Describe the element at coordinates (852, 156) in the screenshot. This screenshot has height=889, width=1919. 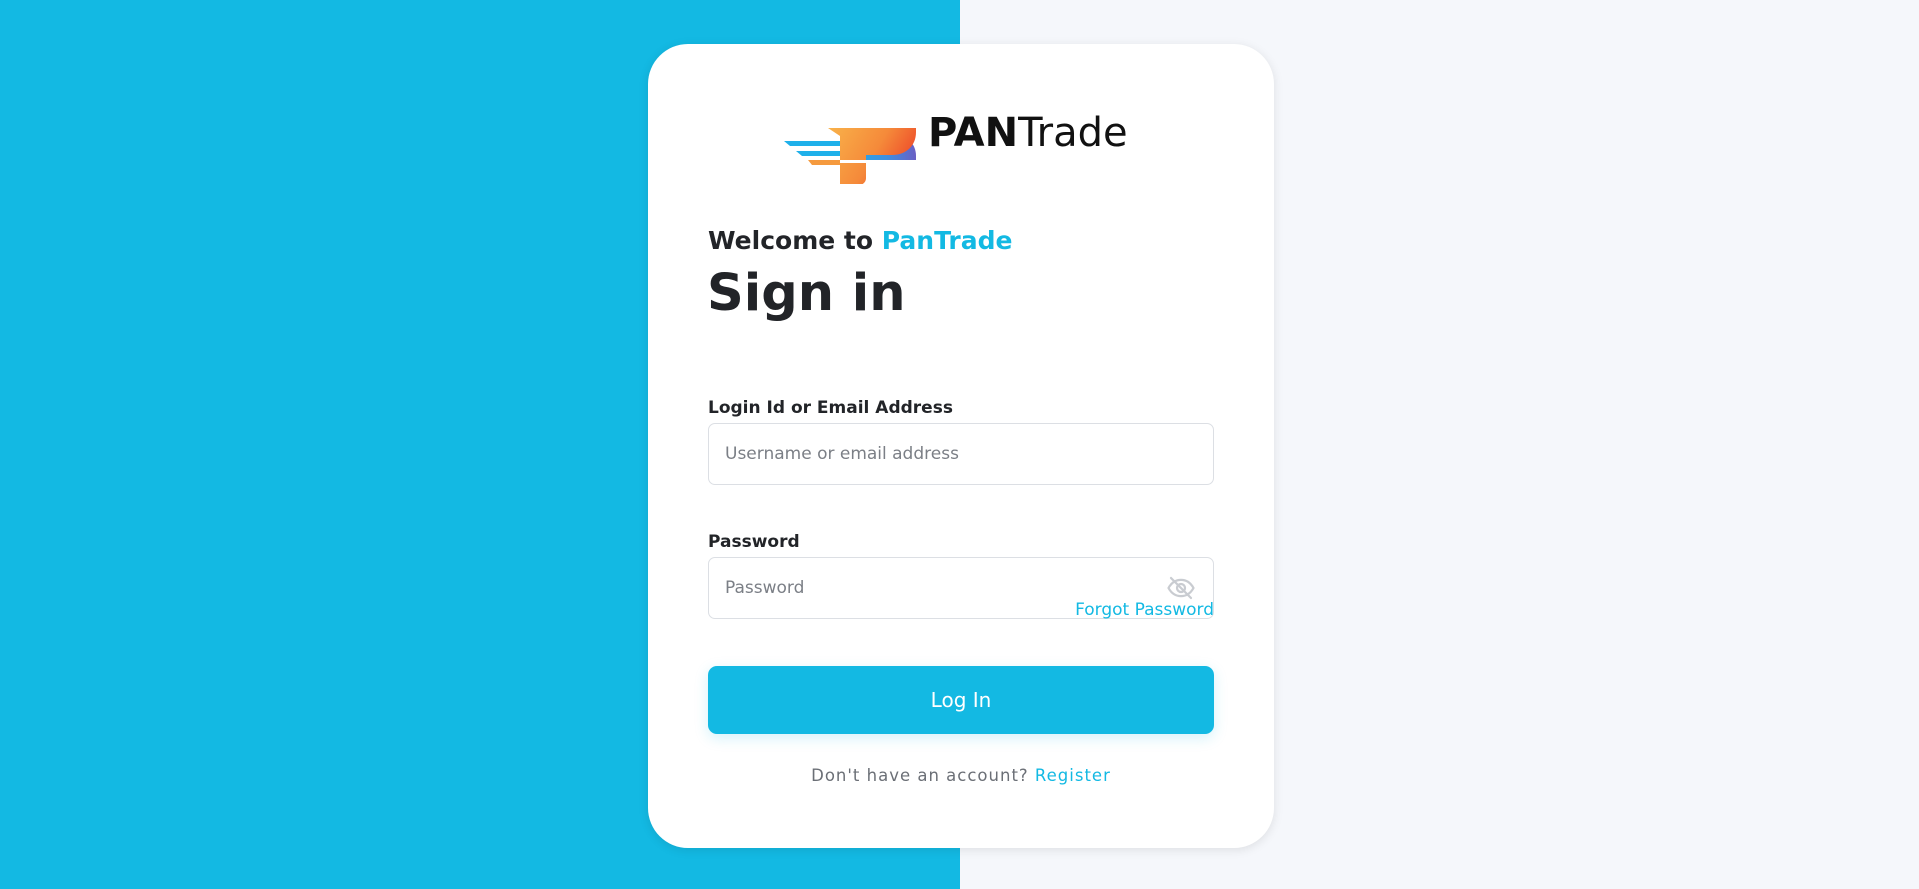
I see `pantrade-logo-icon` at that location.